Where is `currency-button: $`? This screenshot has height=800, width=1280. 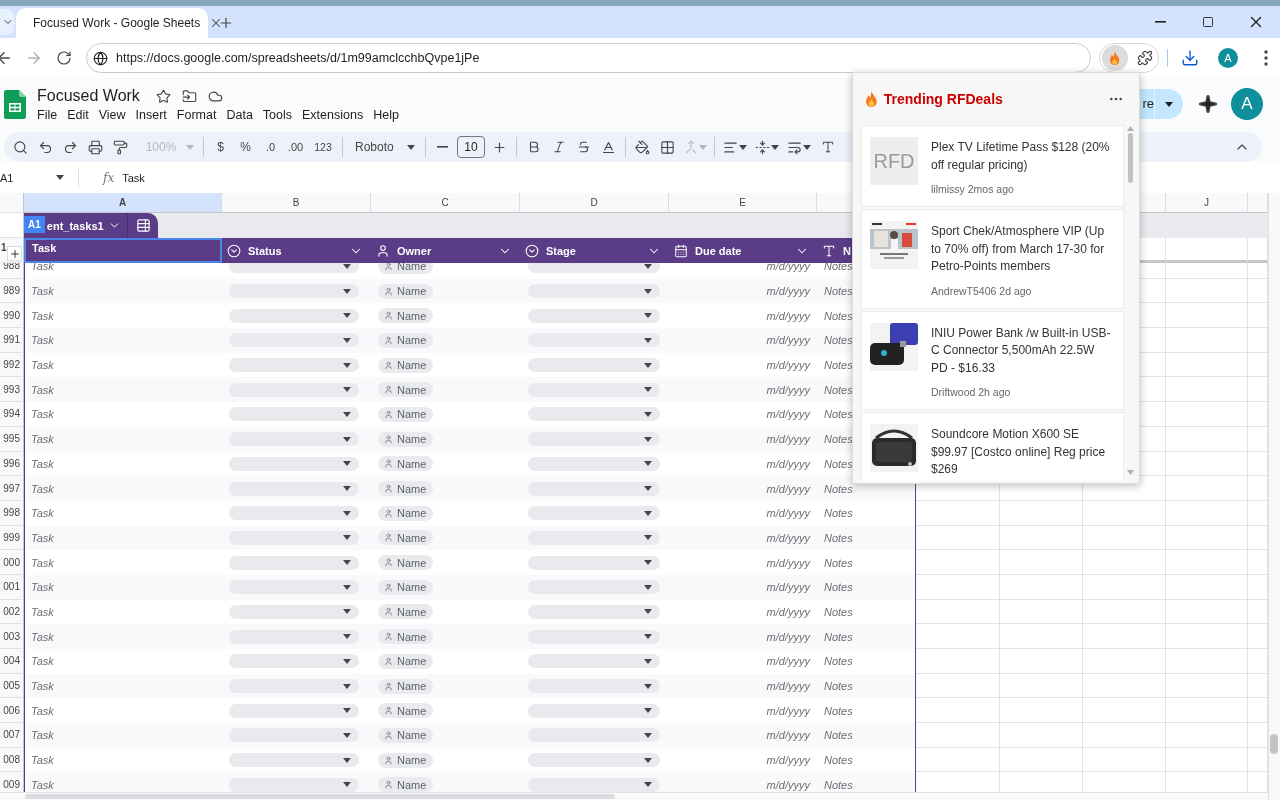
currency-button: $ is located at coordinates (220, 147).